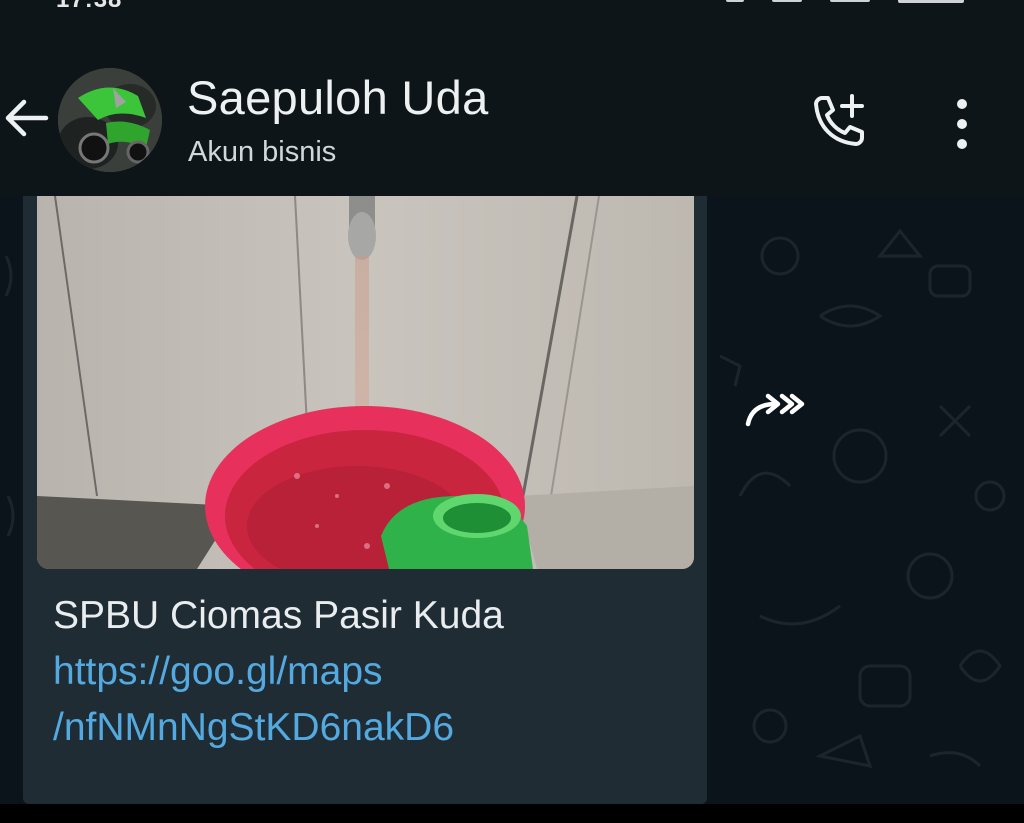  What do you see at coordinates (110, 120) in the screenshot?
I see `avatar` at bounding box center [110, 120].